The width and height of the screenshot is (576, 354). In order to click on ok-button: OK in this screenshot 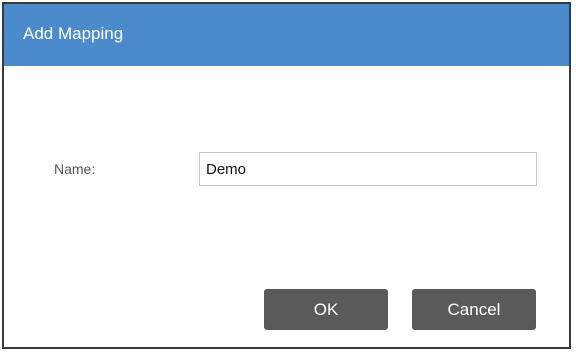, I will do `click(326, 309)`.